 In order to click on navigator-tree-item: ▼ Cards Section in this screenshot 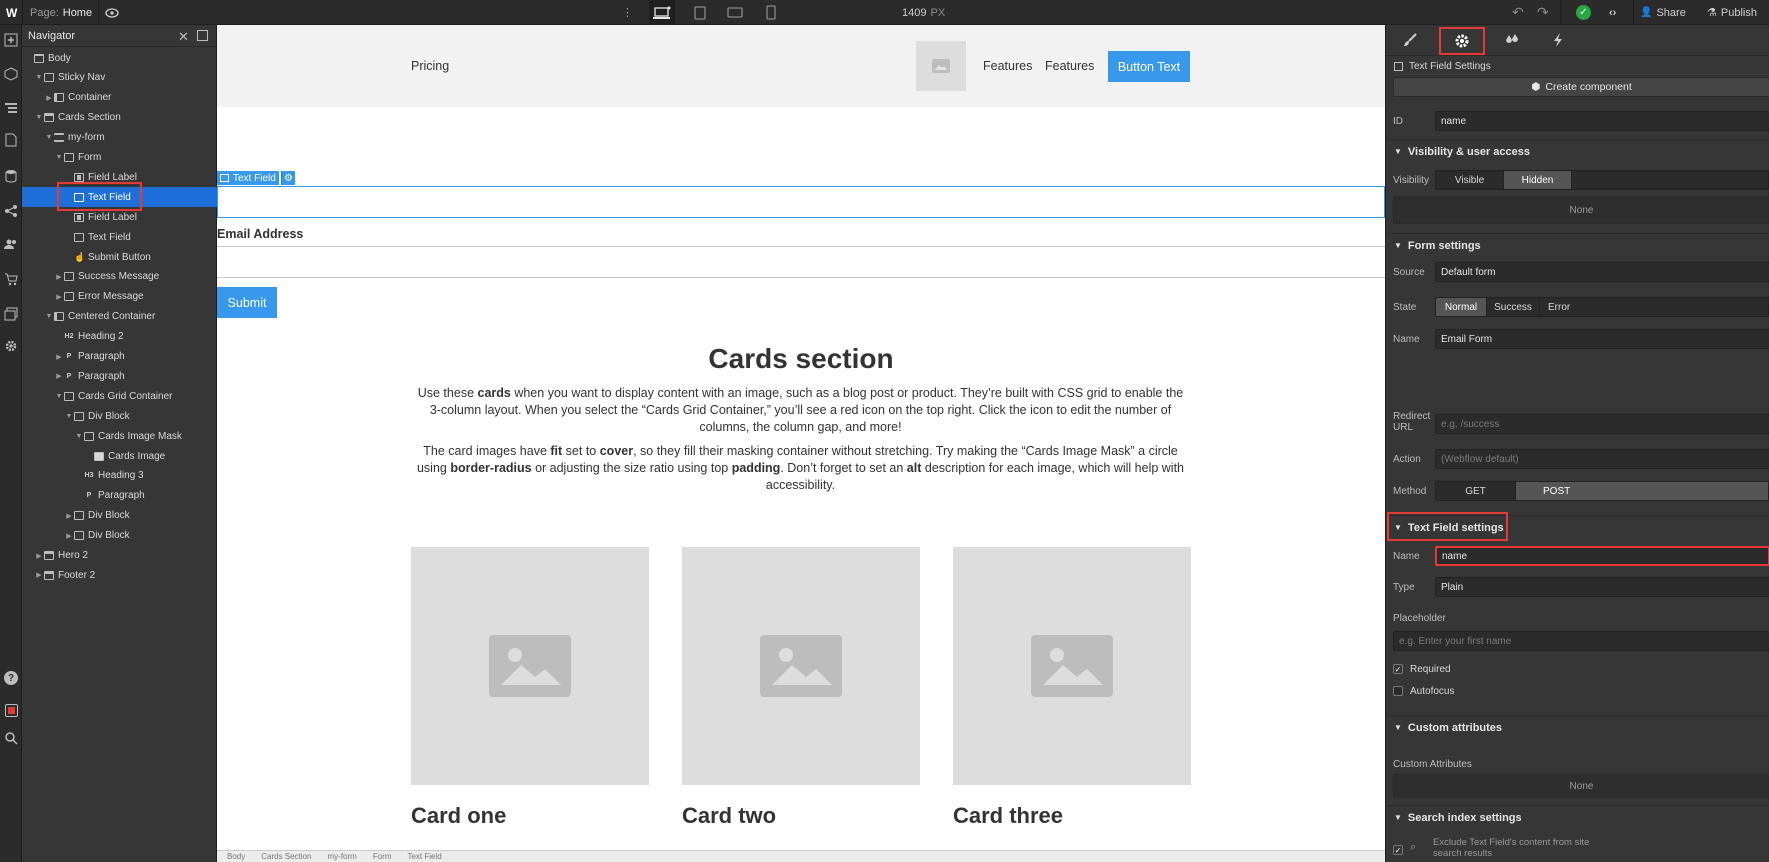, I will do `click(119, 118)`.